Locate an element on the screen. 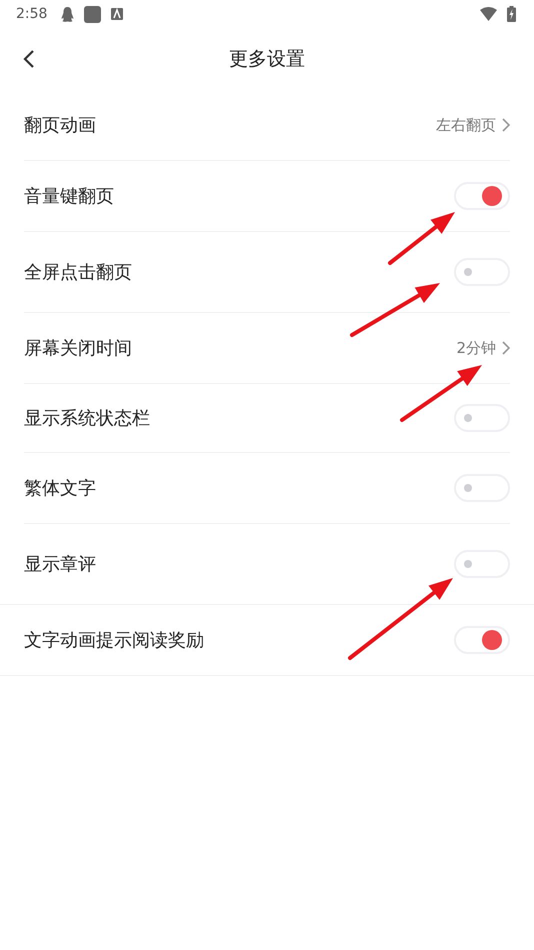 The image size is (534, 950). arrow is located at coordinates (421, 238).